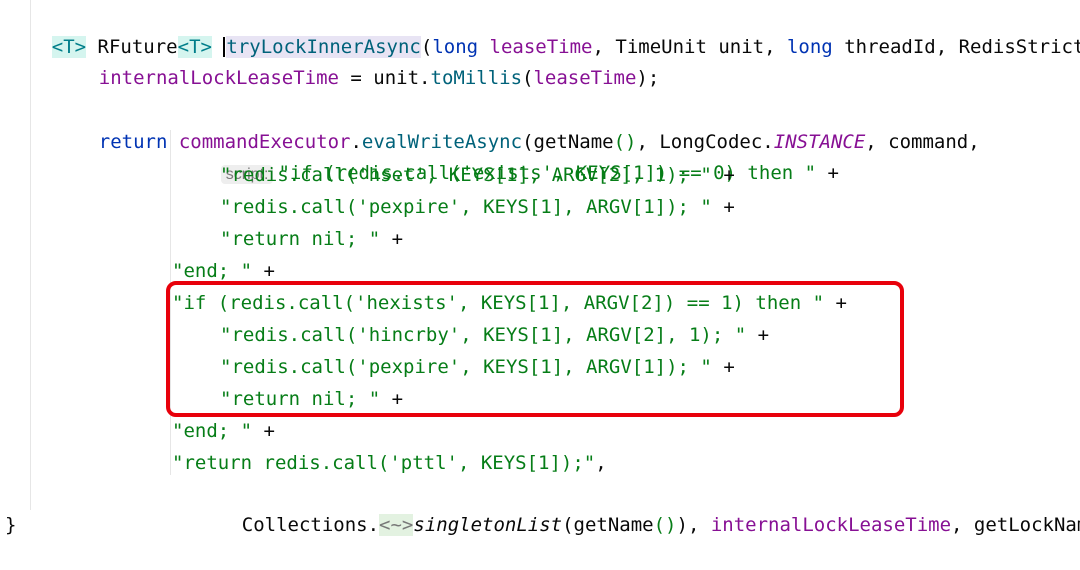  Describe the element at coordinates (665, 525) in the screenshot. I see `paren: ()` at that location.